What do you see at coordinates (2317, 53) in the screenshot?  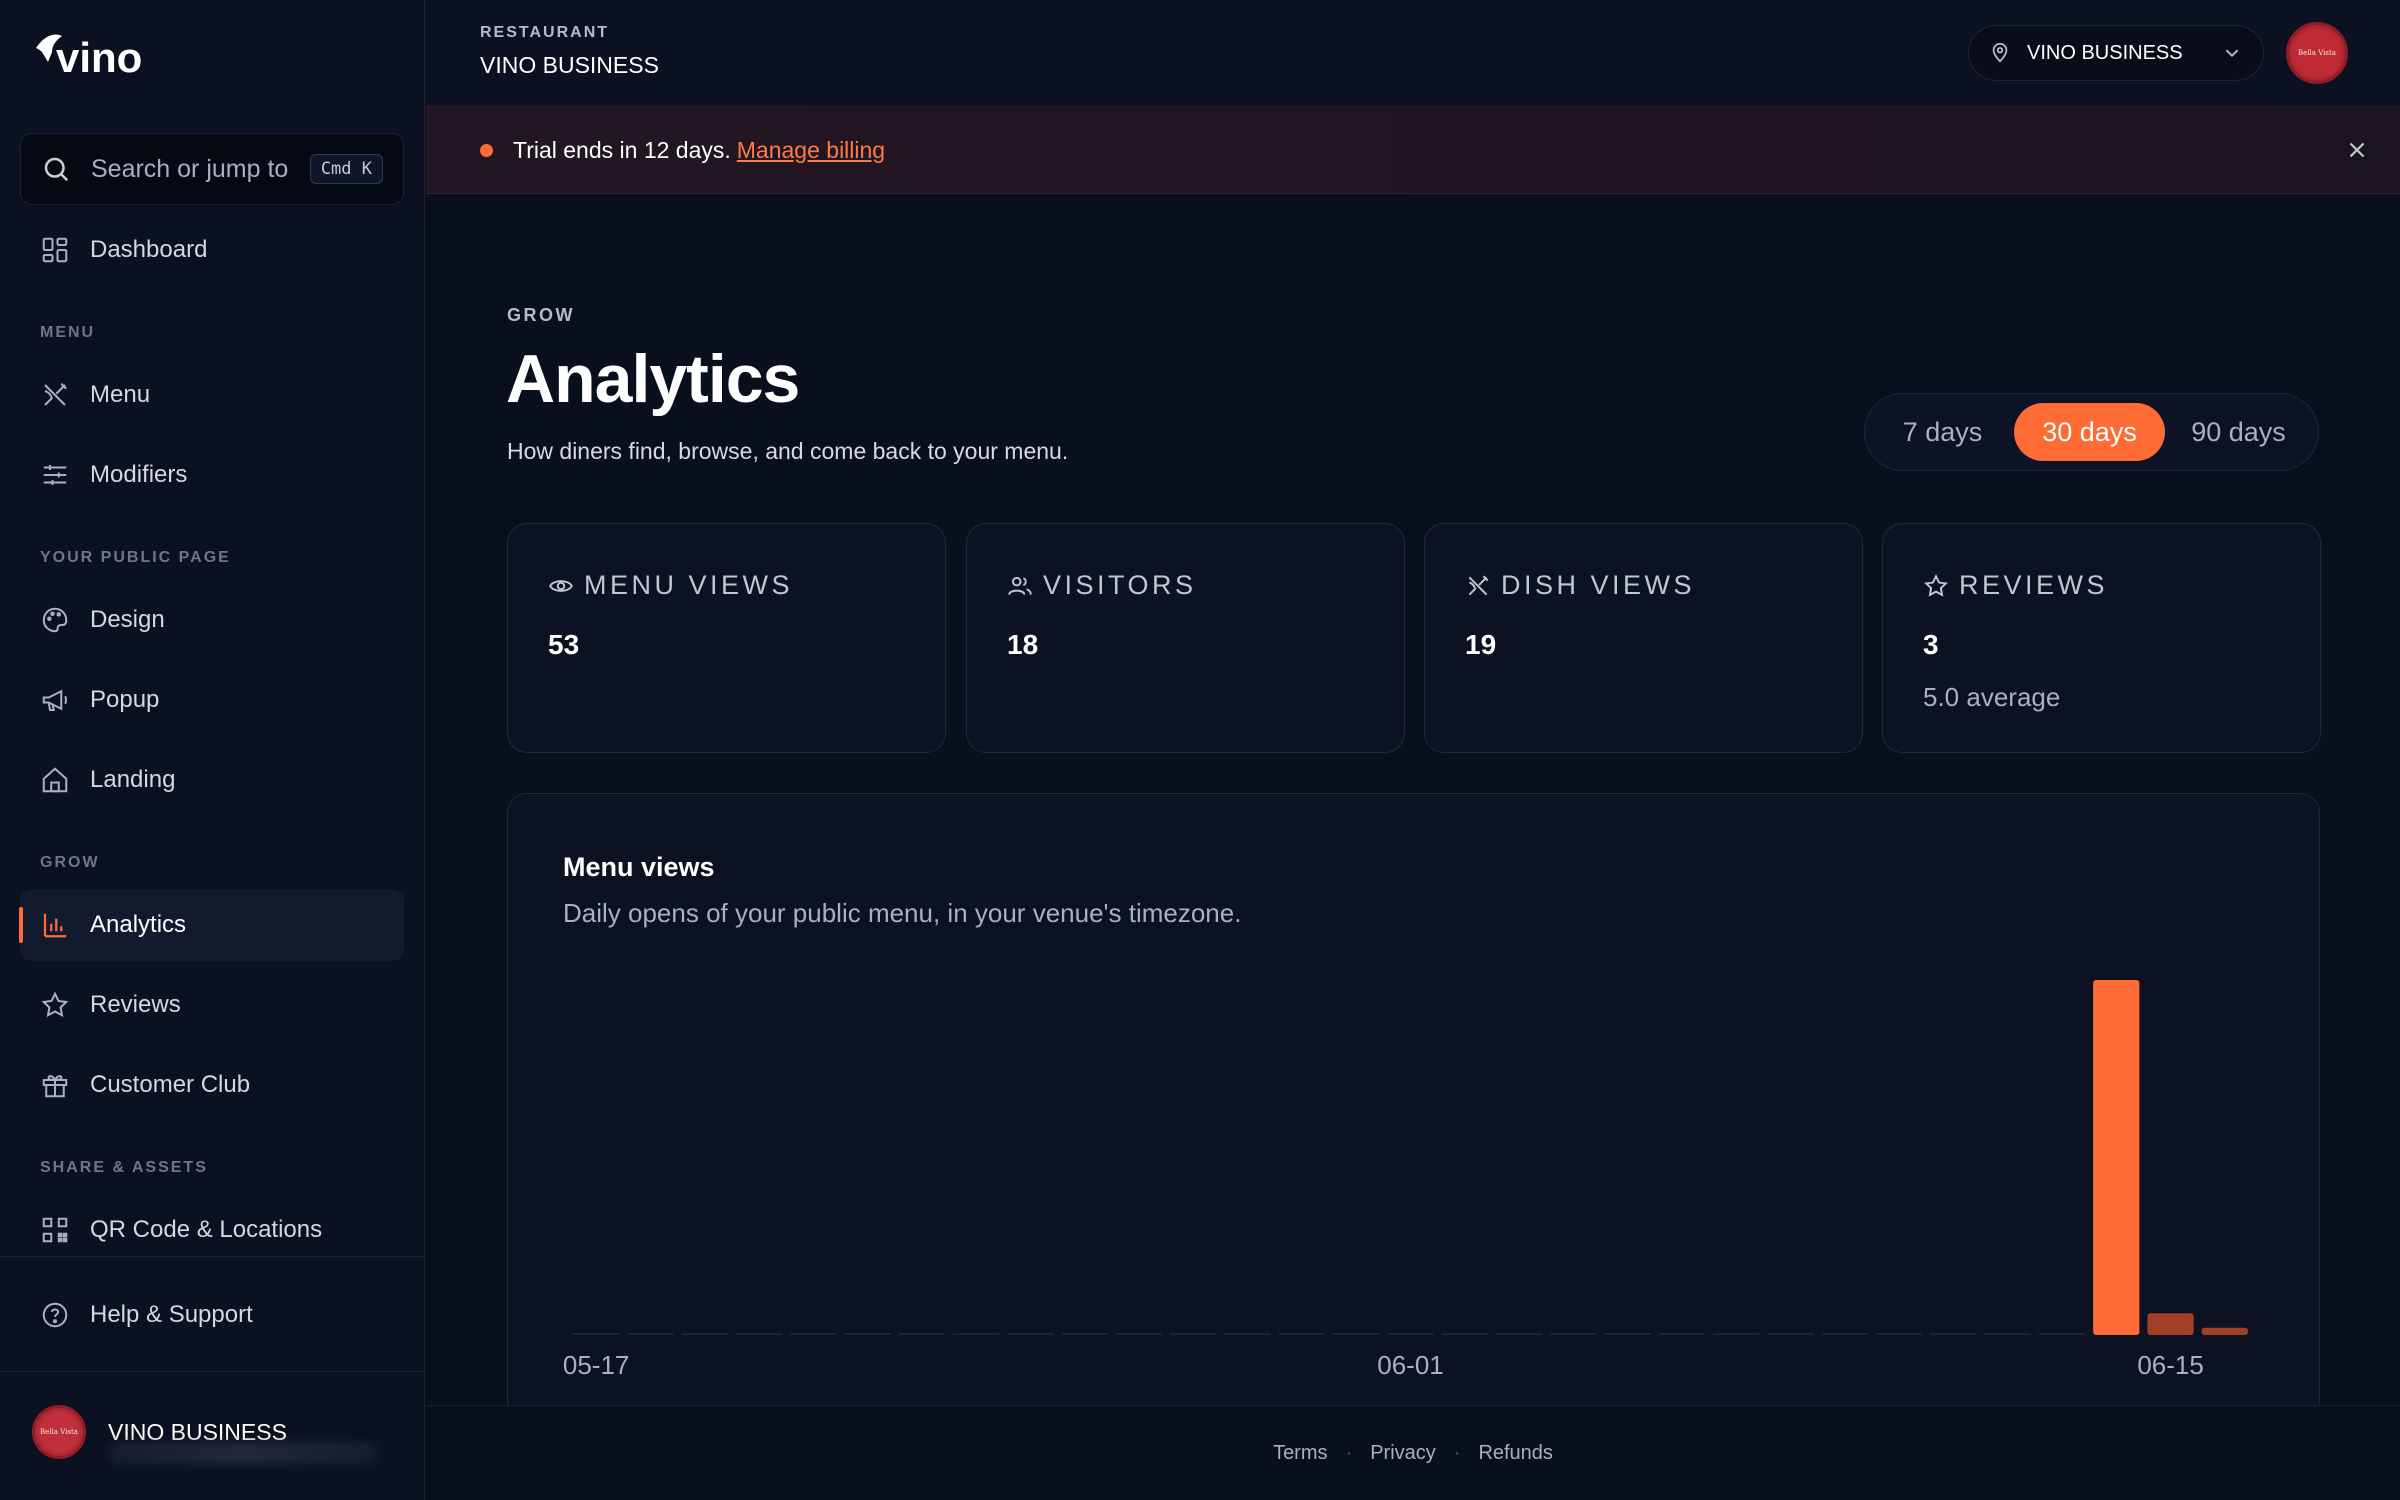 I see `account-avatar: Bella Vista` at bounding box center [2317, 53].